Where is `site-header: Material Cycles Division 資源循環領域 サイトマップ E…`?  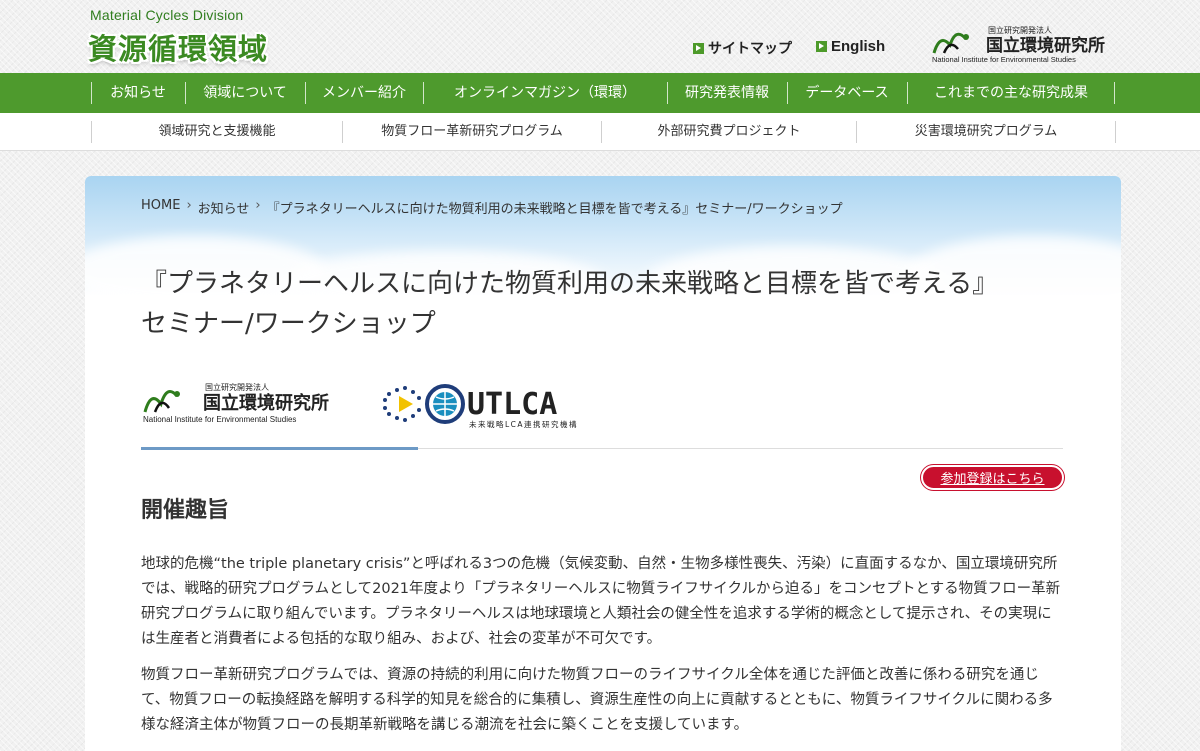 site-header: Material Cycles Division 資源循環領域 サイトマップ E… is located at coordinates (600, 36).